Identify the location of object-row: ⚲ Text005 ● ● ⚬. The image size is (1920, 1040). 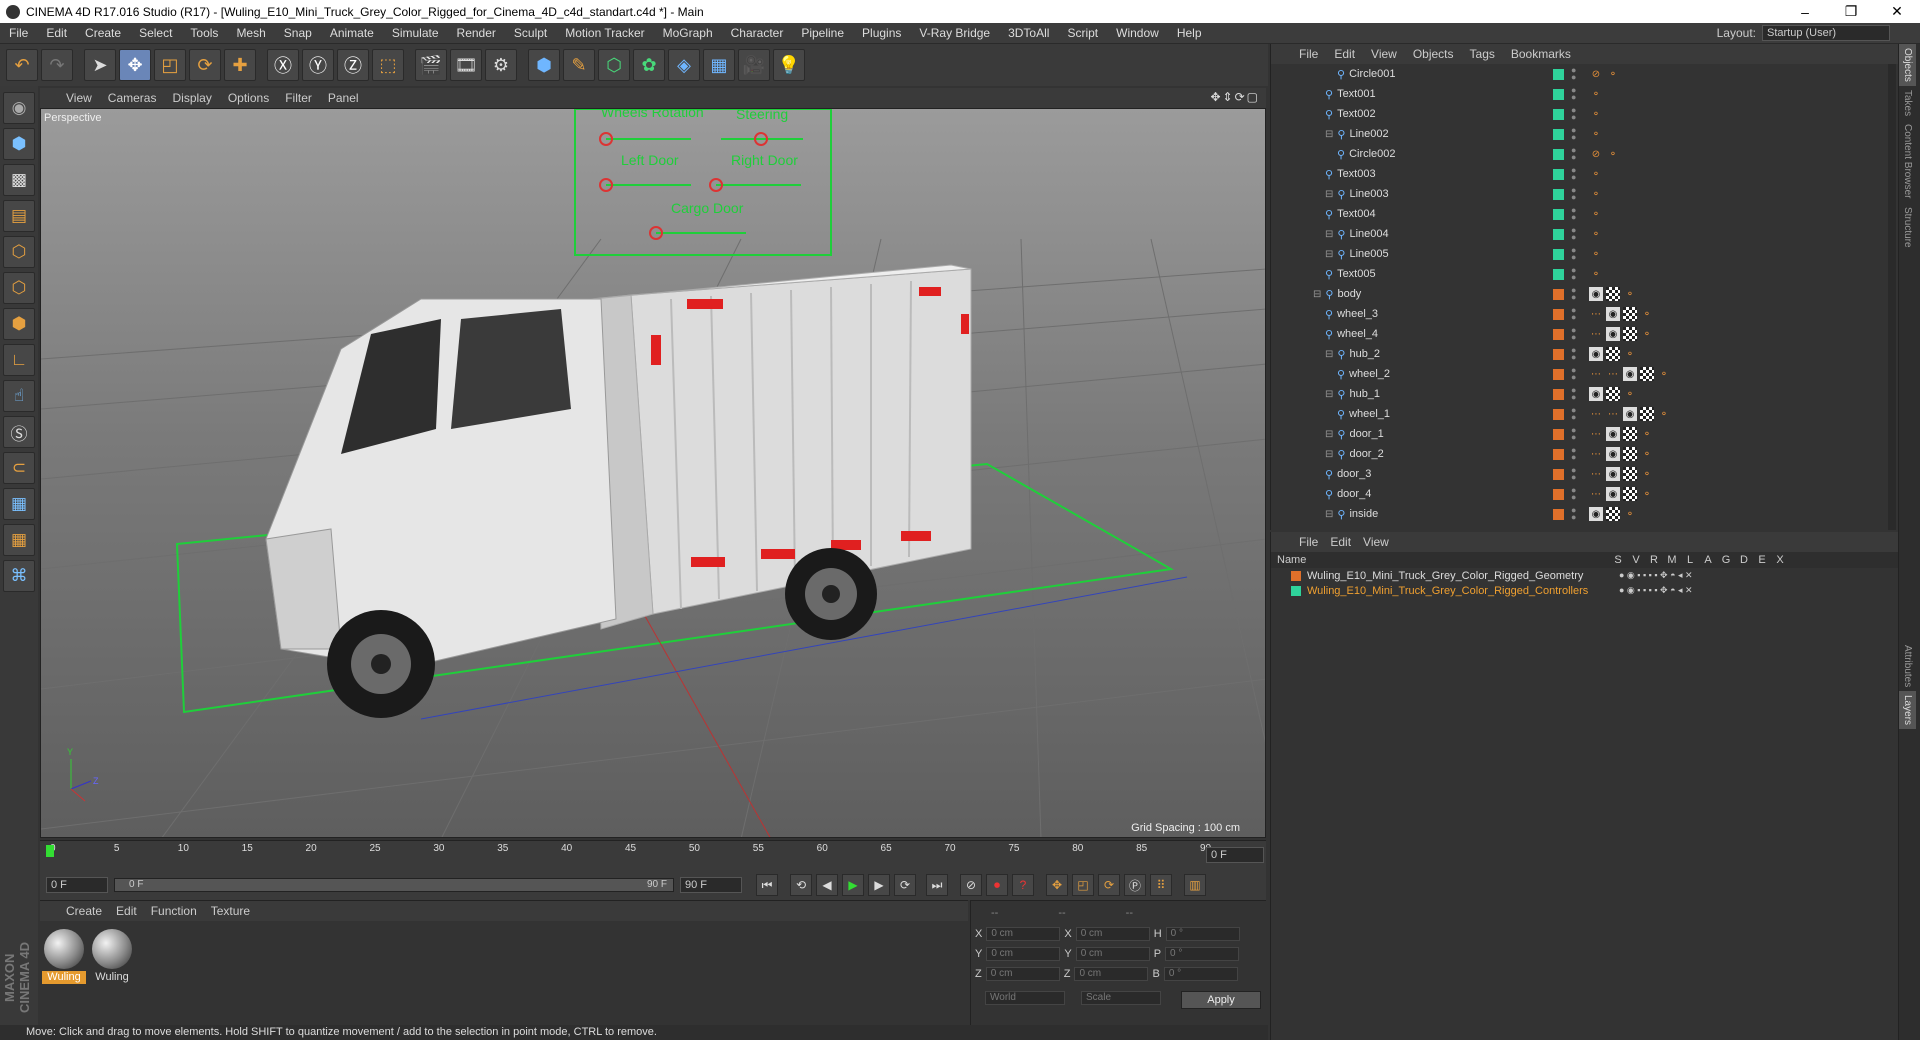
(1580, 274).